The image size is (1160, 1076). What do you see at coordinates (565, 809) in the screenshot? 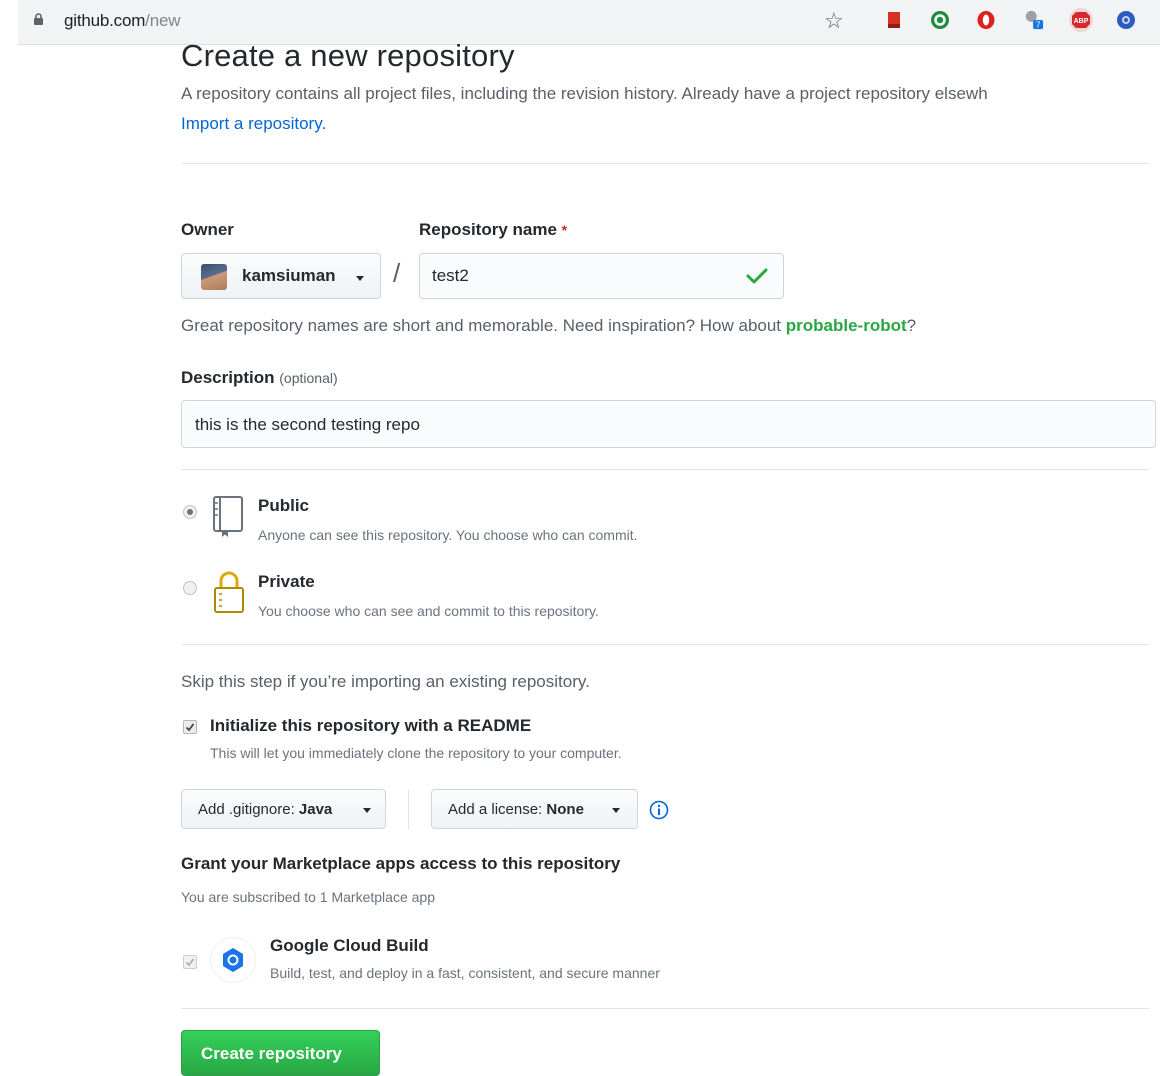
I see `license-value: None` at bounding box center [565, 809].